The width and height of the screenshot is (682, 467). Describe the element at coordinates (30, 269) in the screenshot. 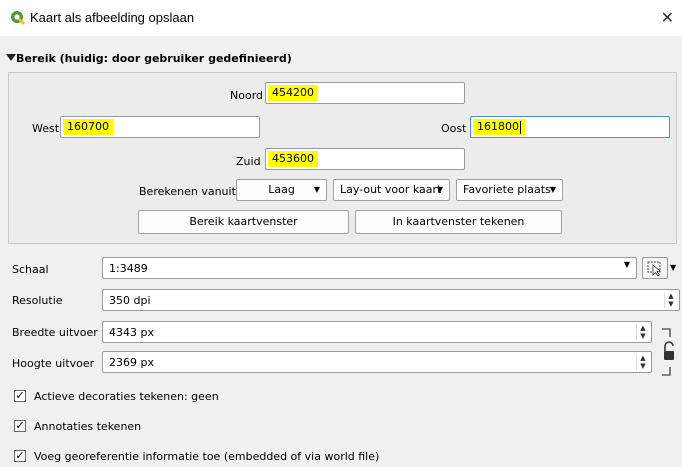

I see `scale-label: Schaal` at that location.